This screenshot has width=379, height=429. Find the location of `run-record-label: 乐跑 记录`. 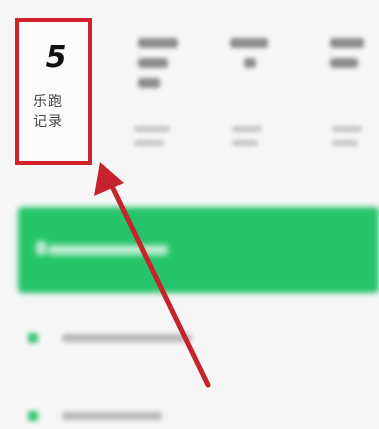

run-record-label: 乐跑 记录 is located at coordinates (52, 112).